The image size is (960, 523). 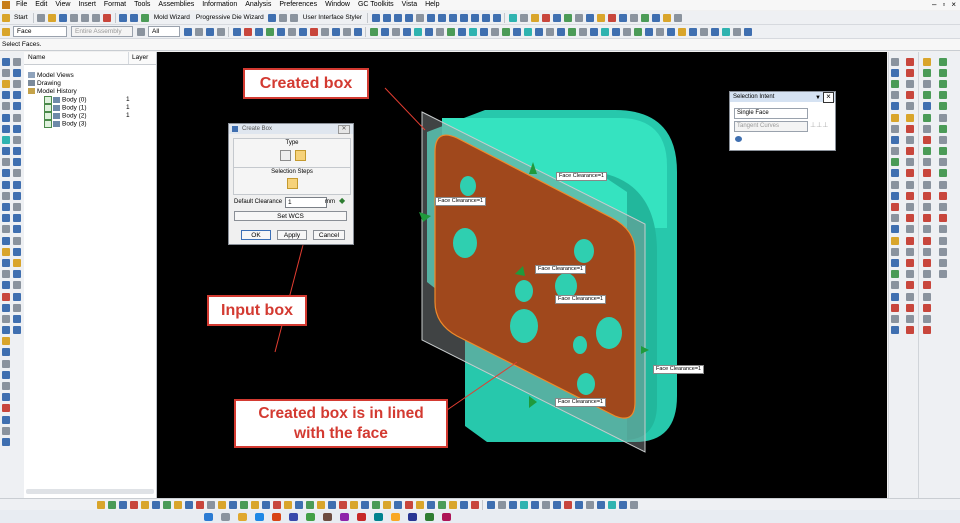 What do you see at coordinates (611, 17) in the screenshot?
I see `mold-tool-7-icon` at bounding box center [611, 17].